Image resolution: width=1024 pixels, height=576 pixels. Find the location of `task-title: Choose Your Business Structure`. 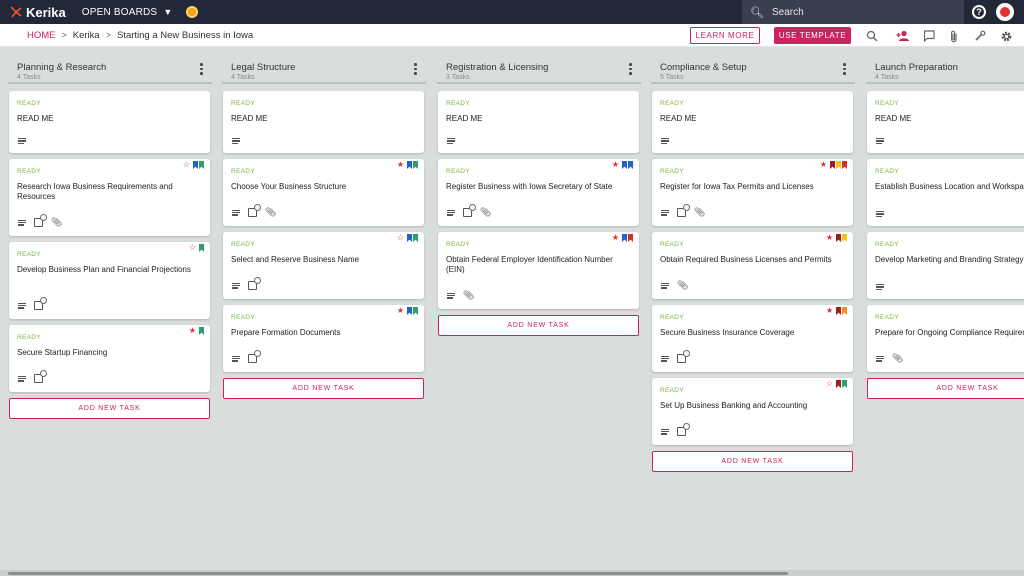

task-title: Choose Your Business Structure is located at coordinates (324, 187).